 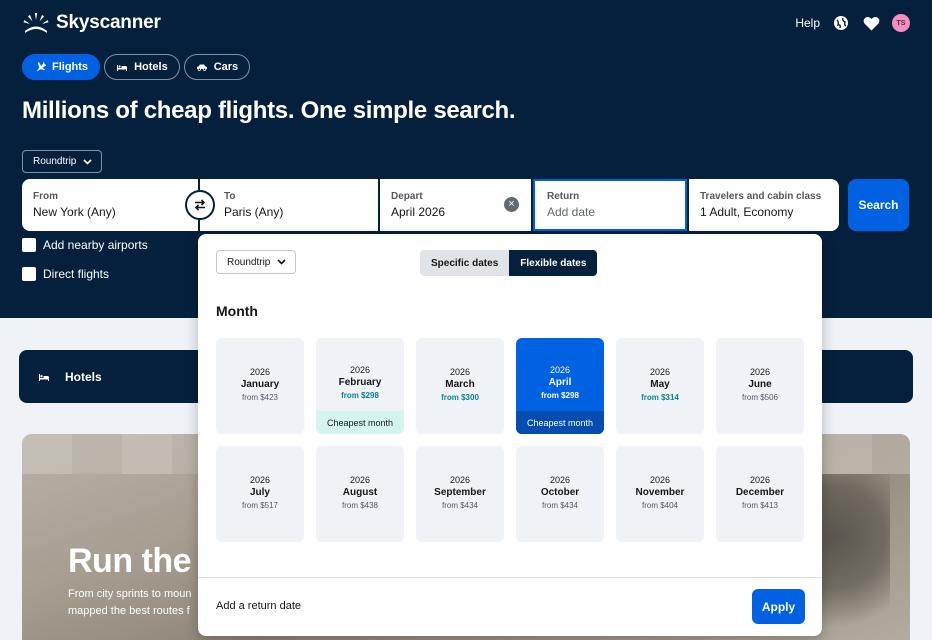 I want to click on month-name: November, so click(x=660, y=492).